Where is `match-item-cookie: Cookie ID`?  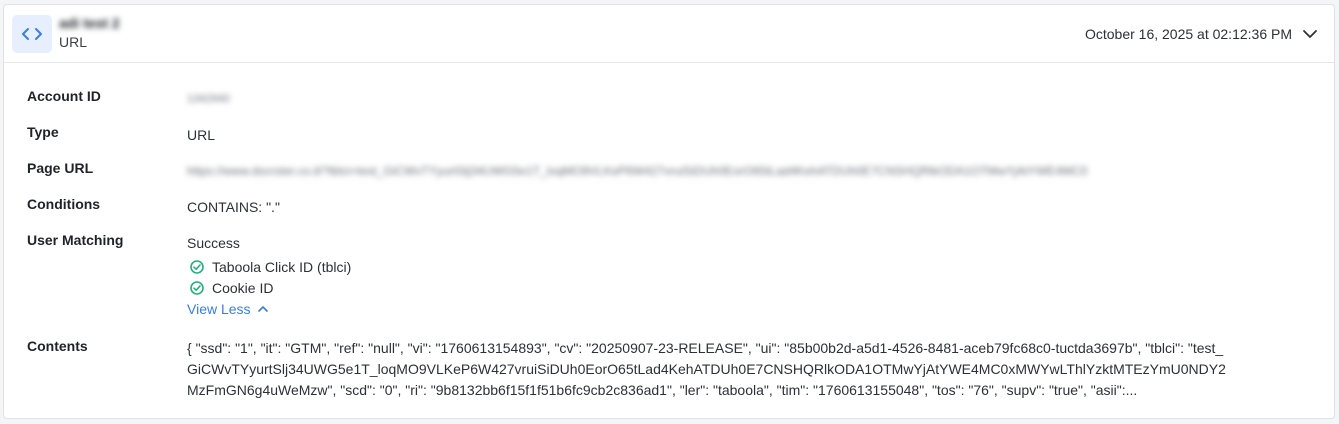 match-item-cookie: Cookie ID is located at coordinates (269, 287).